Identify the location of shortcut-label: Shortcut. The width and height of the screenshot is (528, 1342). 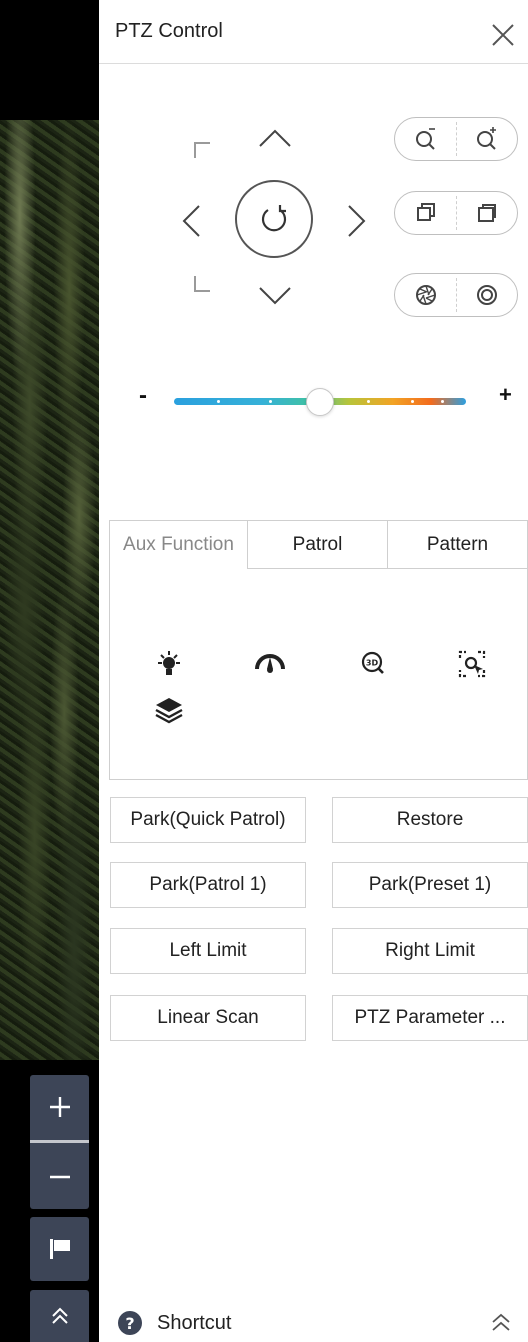
(194, 1322).